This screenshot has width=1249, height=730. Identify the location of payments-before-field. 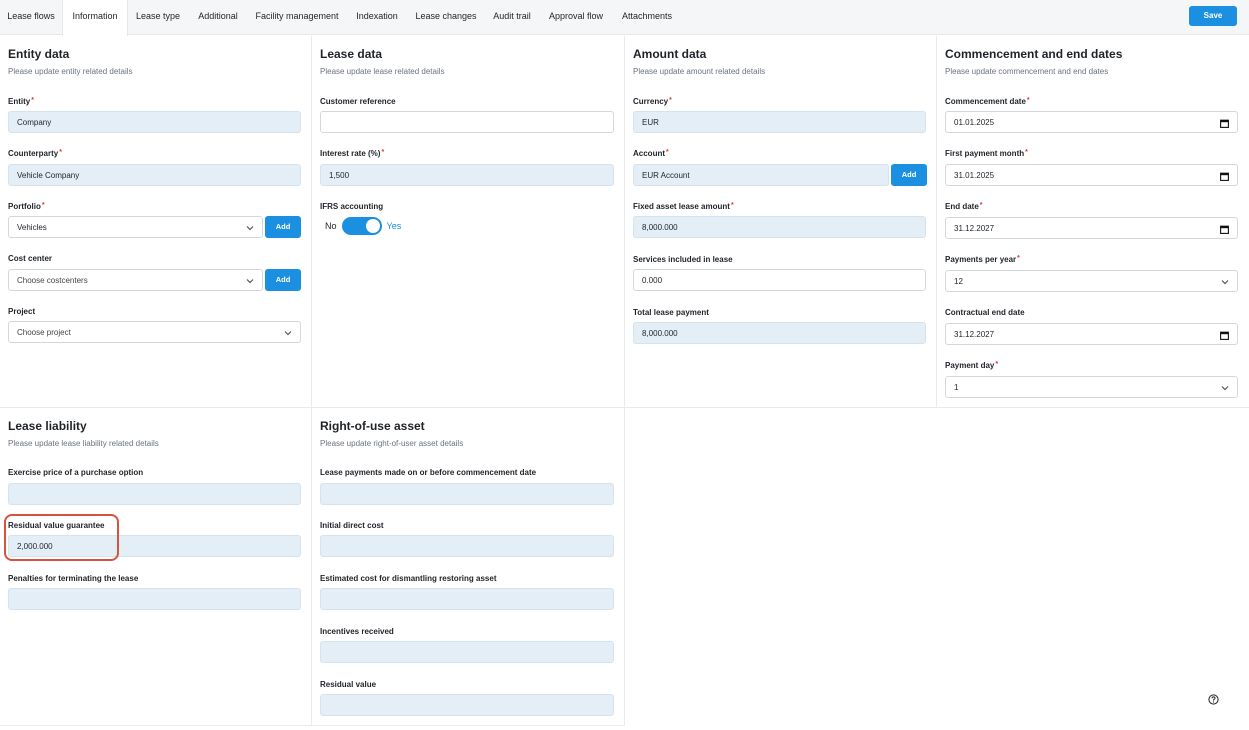
(467, 494).